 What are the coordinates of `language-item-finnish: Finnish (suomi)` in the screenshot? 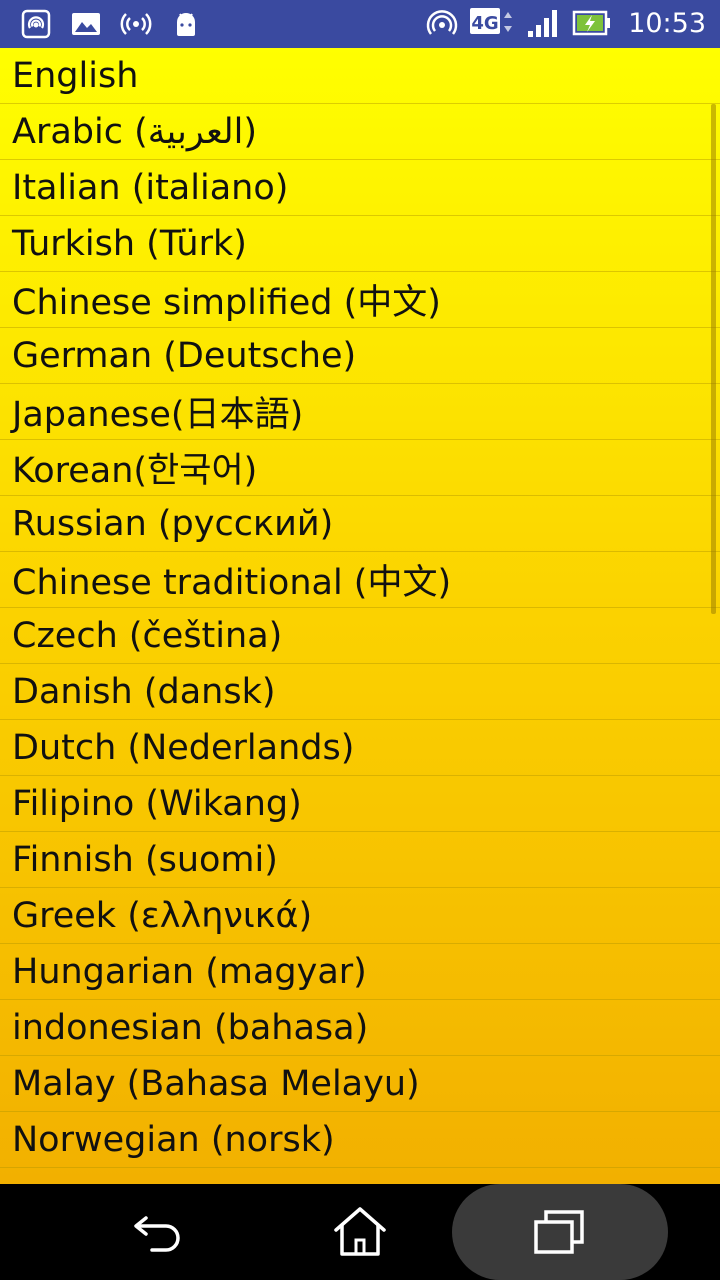 It's located at (360, 860).